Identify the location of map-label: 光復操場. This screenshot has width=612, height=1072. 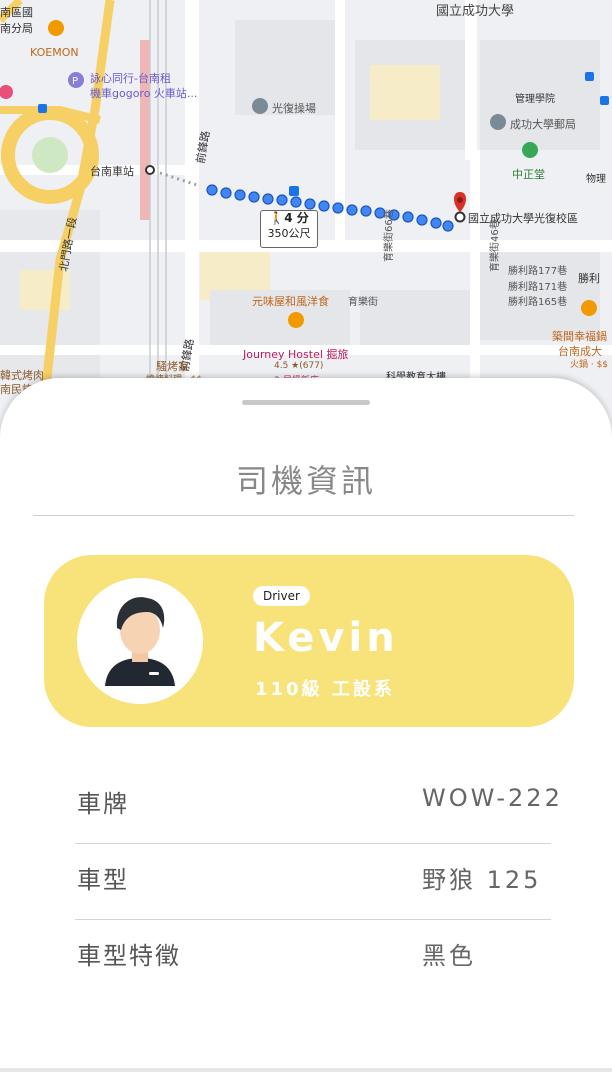
(294, 108).